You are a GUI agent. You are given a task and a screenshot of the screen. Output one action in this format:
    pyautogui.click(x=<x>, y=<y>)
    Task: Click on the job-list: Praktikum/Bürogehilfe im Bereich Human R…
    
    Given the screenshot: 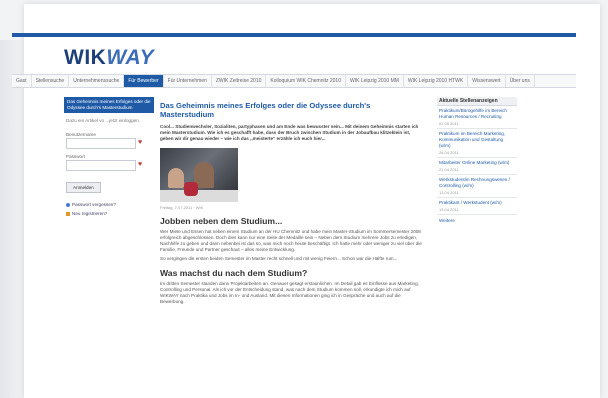 What is the action you would take?
    pyautogui.click(x=477, y=160)
    